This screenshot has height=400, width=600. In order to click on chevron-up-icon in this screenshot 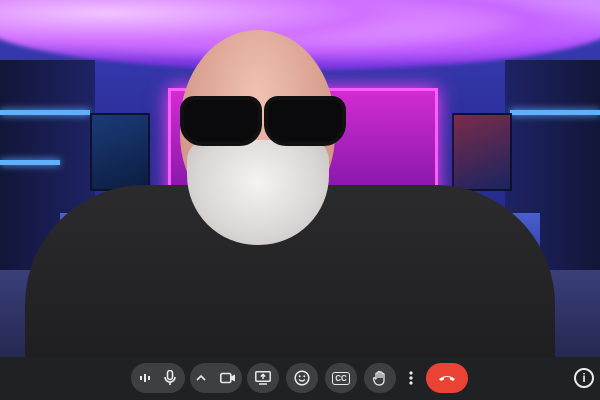, I will do `click(201, 378)`.